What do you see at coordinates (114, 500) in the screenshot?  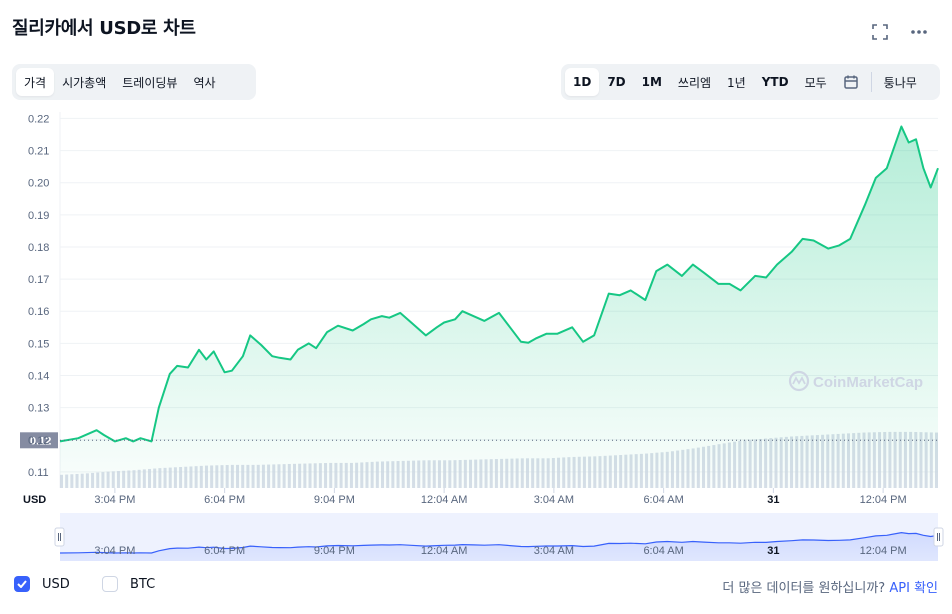 I see `x-tick-label: 3:04 PM` at bounding box center [114, 500].